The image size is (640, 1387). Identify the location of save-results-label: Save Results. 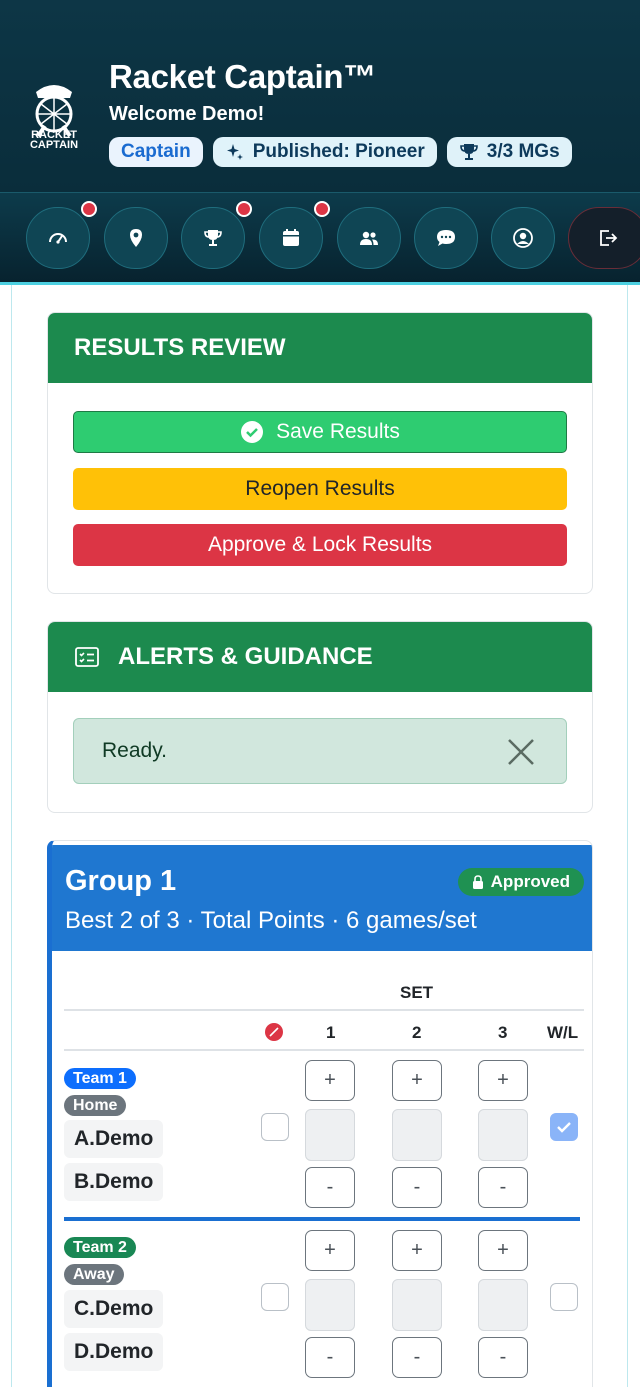
(338, 431).